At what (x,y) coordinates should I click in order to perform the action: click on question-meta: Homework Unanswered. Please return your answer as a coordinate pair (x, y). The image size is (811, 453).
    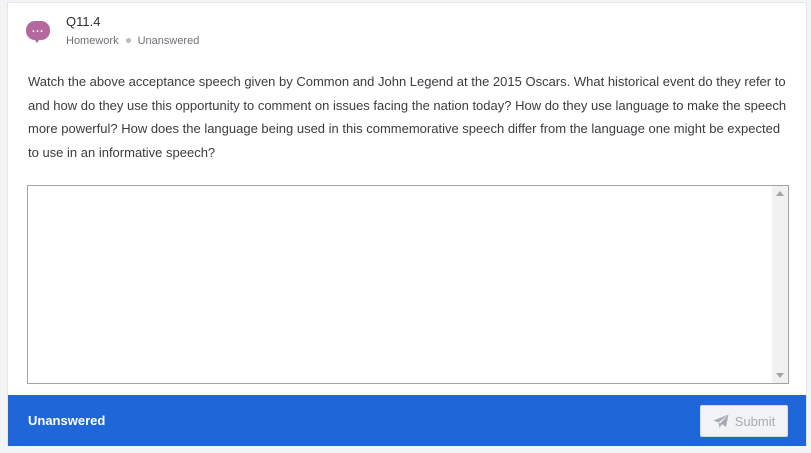
    Looking at the image, I should click on (132, 41).